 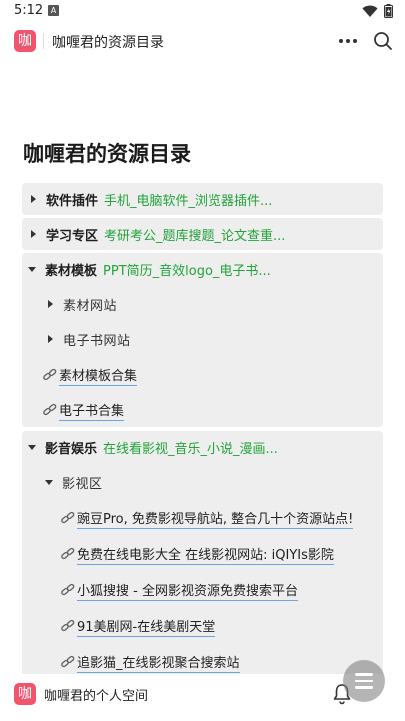 What do you see at coordinates (146, 626) in the screenshot?
I see `page-link-text: 91美剧网-在线美剧天堂` at bounding box center [146, 626].